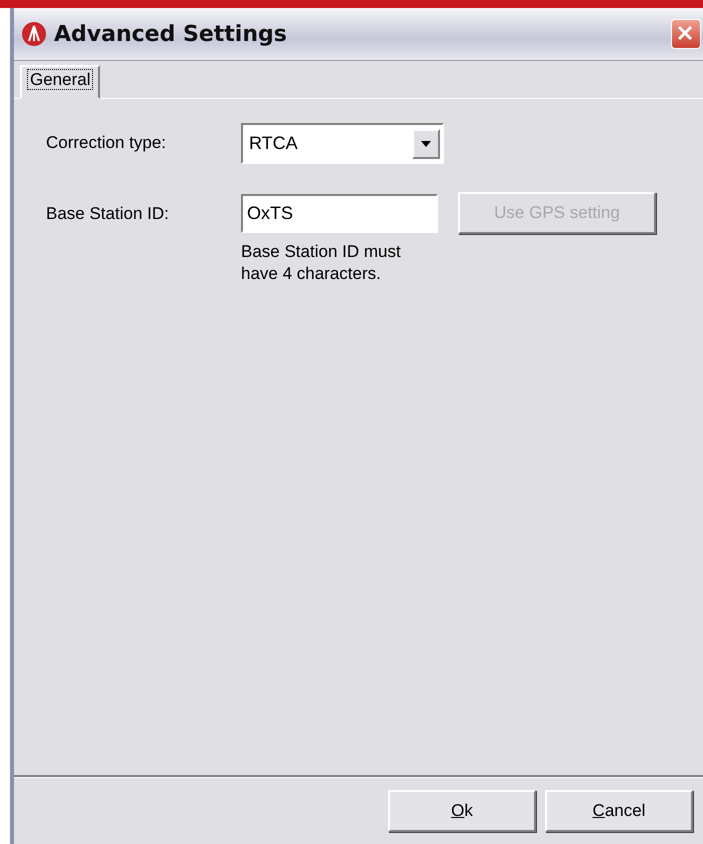 The image size is (703, 844). What do you see at coordinates (686, 34) in the screenshot?
I see `close-icon` at bounding box center [686, 34].